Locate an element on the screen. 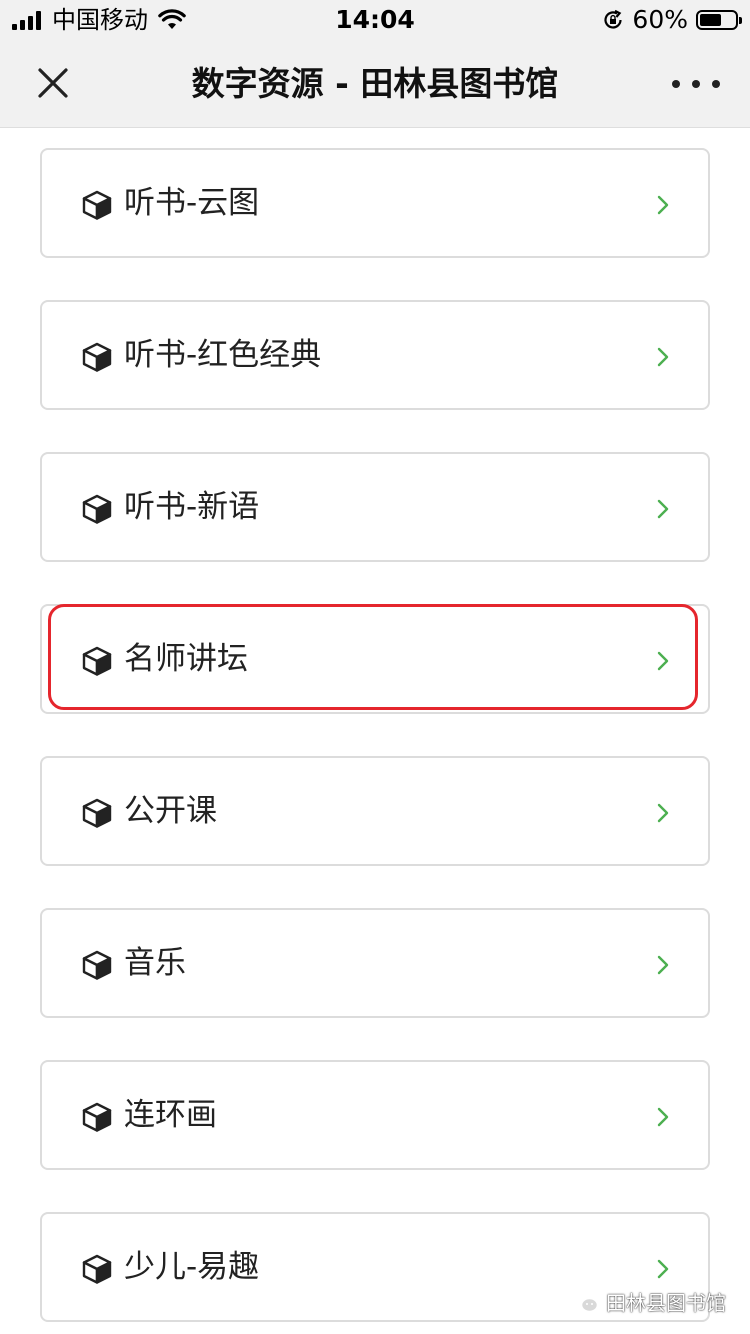 The height and width of the screenshot is (1334, 750). battery-percent: 60% is located at coordinates (660, 19).